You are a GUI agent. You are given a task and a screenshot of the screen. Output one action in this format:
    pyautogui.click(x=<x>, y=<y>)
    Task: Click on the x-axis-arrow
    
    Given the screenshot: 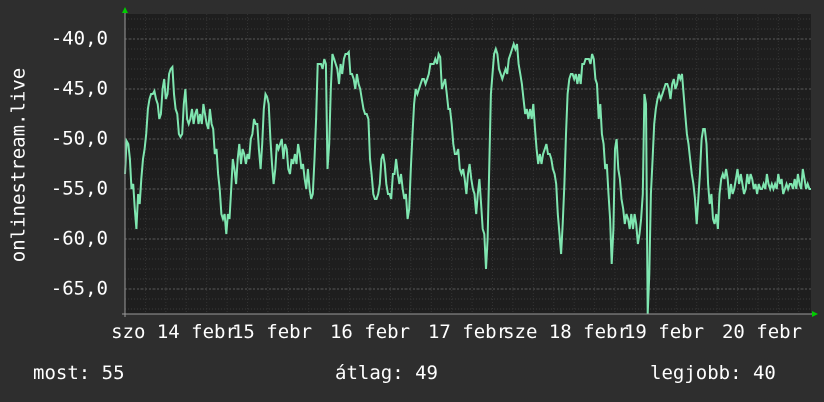 What is the action you would take?
    pyautogui.click(x=815, y=314)
    